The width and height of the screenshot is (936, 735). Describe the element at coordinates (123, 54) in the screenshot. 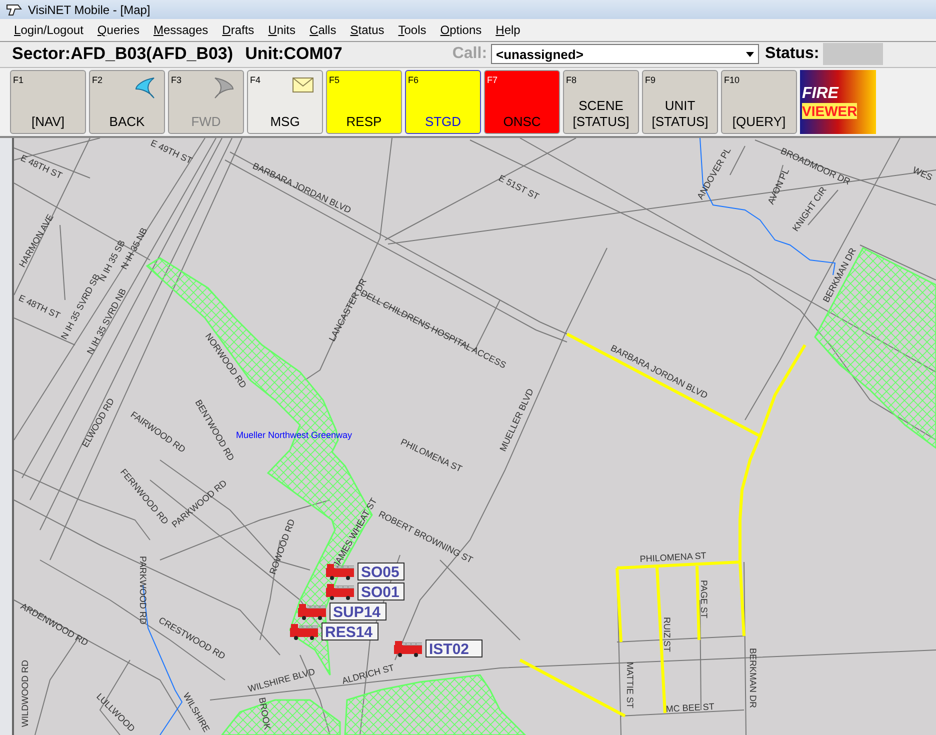

I see `sector-label: Sector:AFD_B03(AFD_B03)` at that location.